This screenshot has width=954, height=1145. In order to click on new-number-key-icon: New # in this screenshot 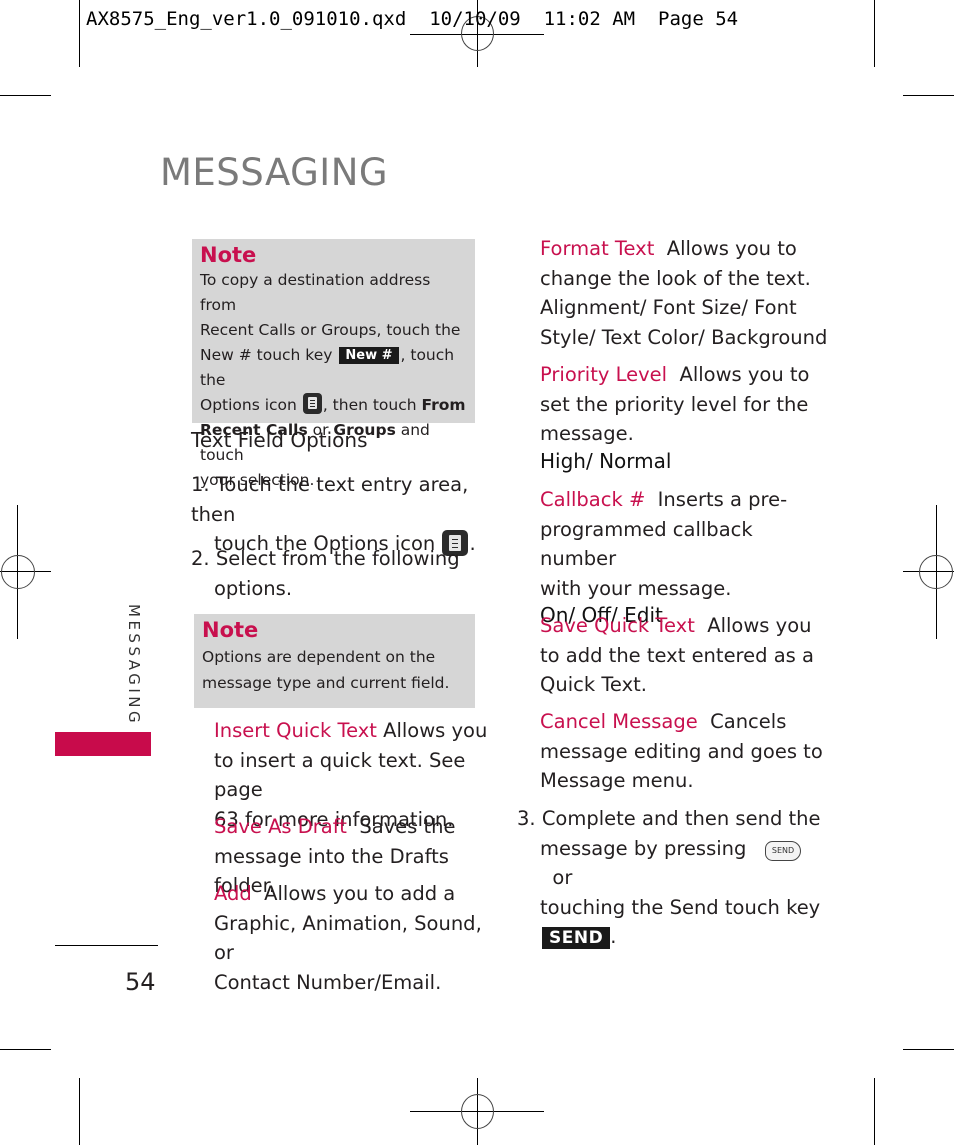, I will do `click(369, 355)`.